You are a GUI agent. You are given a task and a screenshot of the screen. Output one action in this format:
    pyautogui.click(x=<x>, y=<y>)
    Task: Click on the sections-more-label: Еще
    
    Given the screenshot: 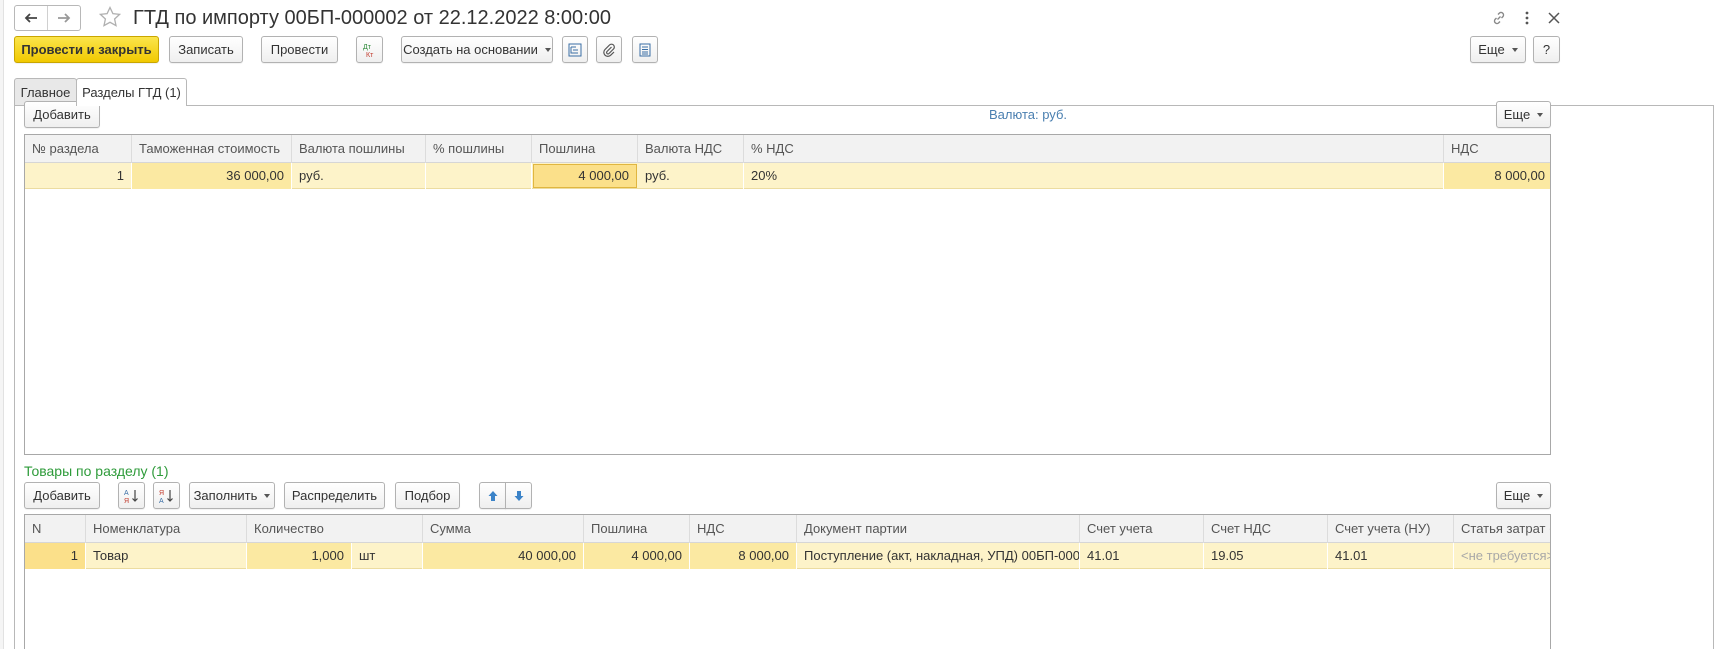 What is the action you would take?
    pyautogui.click(x=1517, y=114)
    